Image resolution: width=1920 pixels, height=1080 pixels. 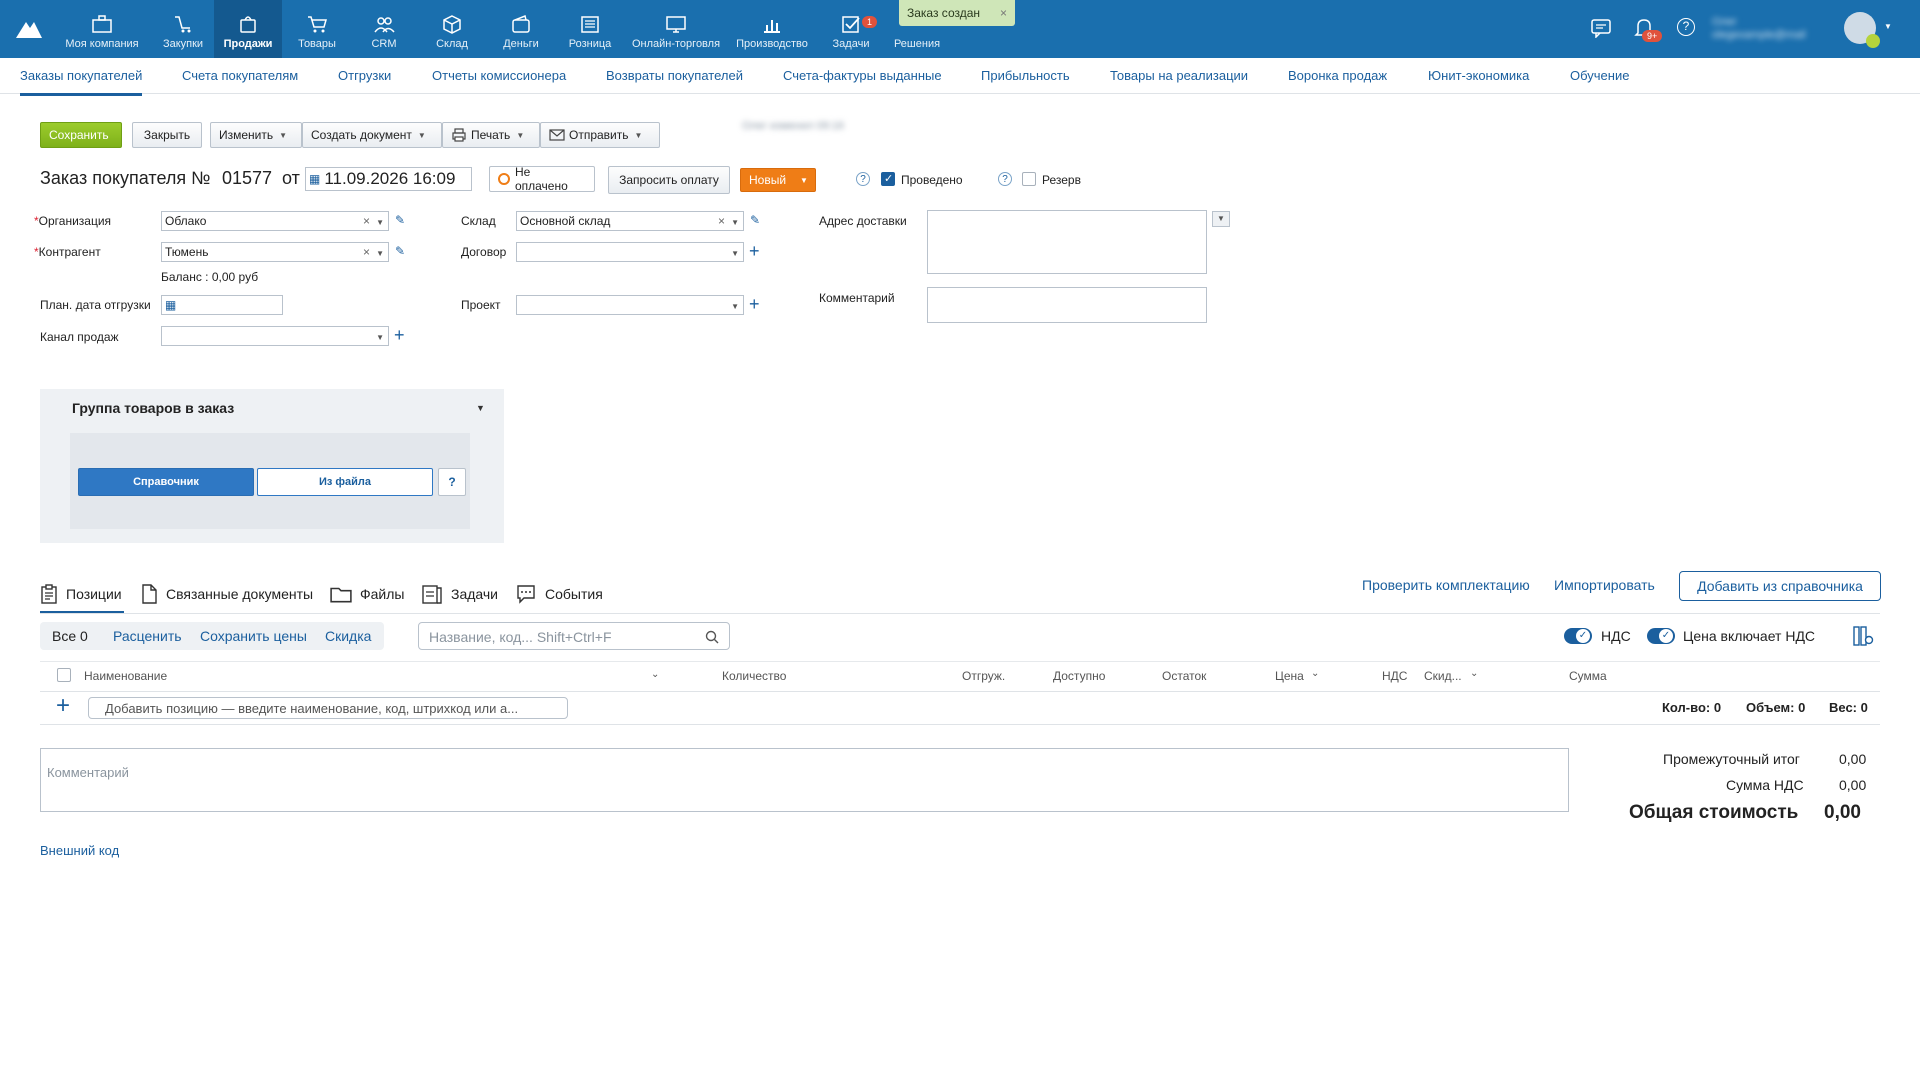 What do you see at coordinates (1179, 75) in the screenshot?
I see `subnav-consignment: Товары на реализации` at bounding box center [1179, 75].